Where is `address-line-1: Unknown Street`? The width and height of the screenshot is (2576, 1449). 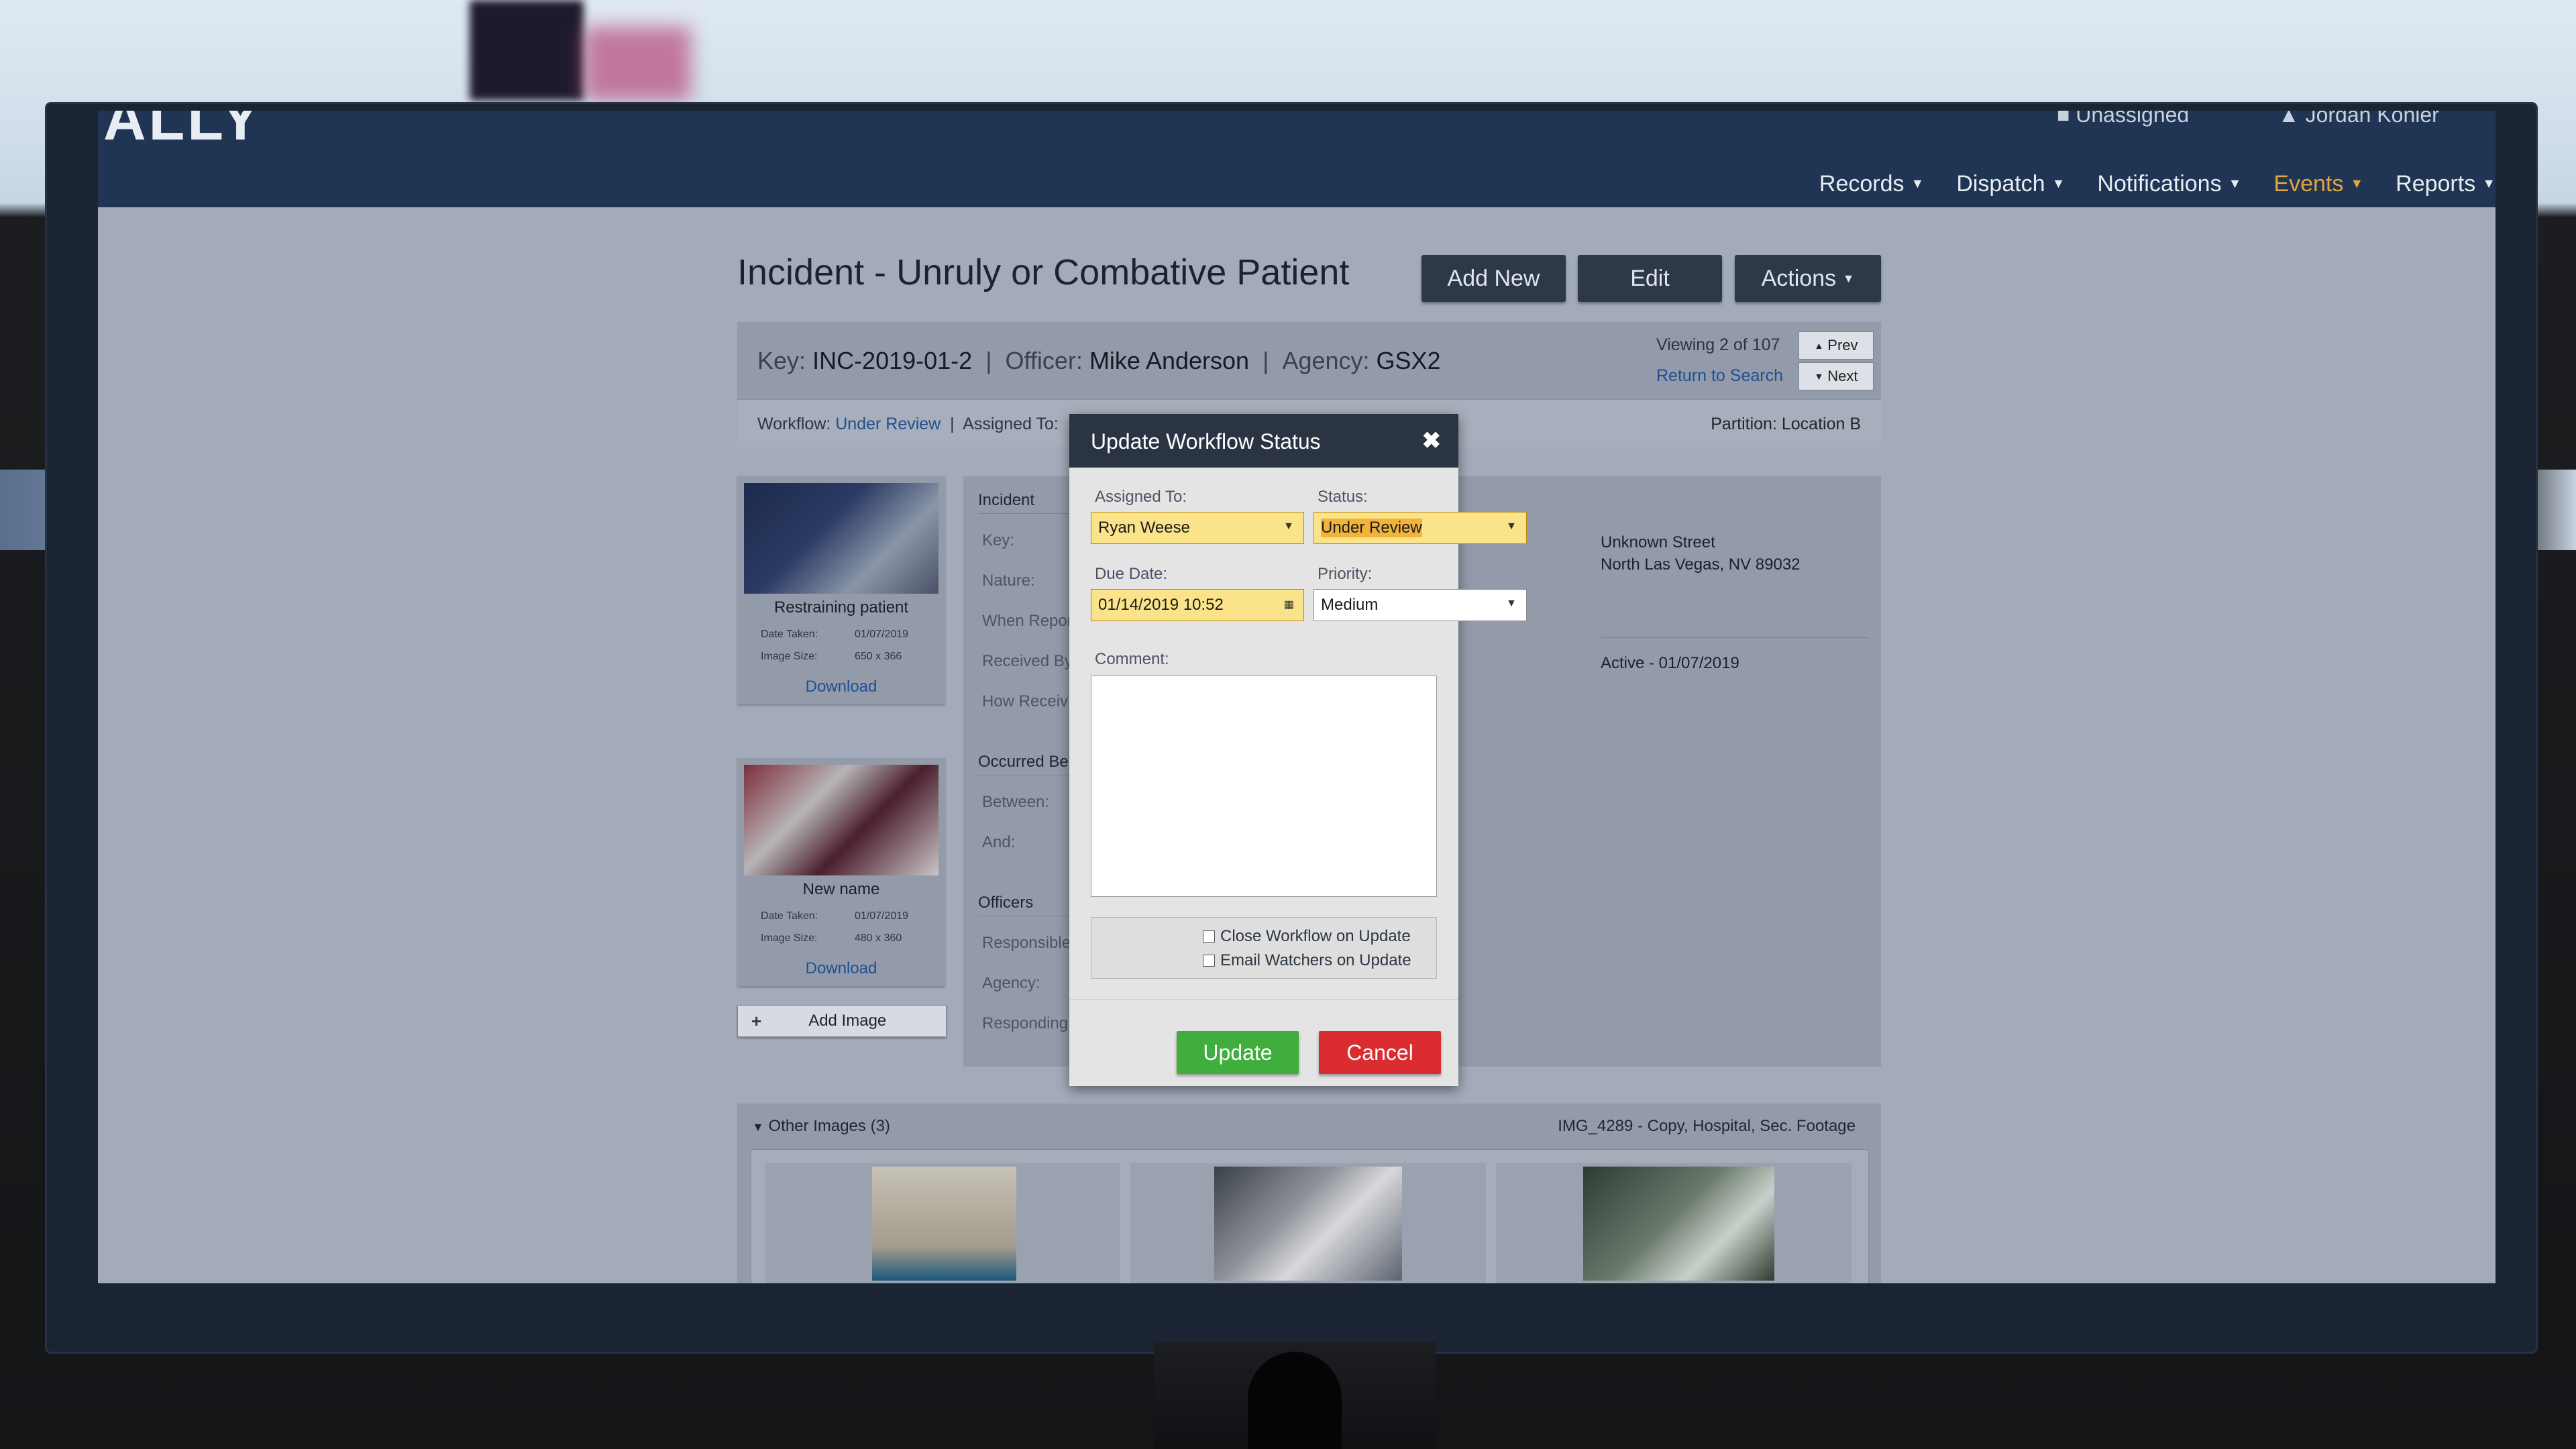 address-line-1: Unknown Street is located at coordinates (1658, 542).